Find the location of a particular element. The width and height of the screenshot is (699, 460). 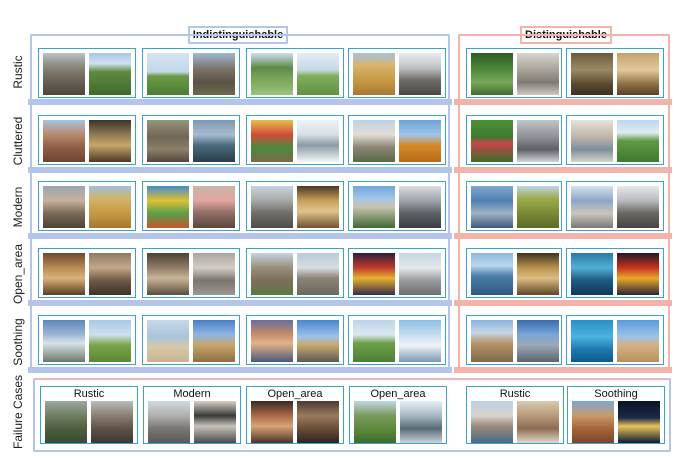

row-label-rustic: Rustic is located at coordinates (18, 72).